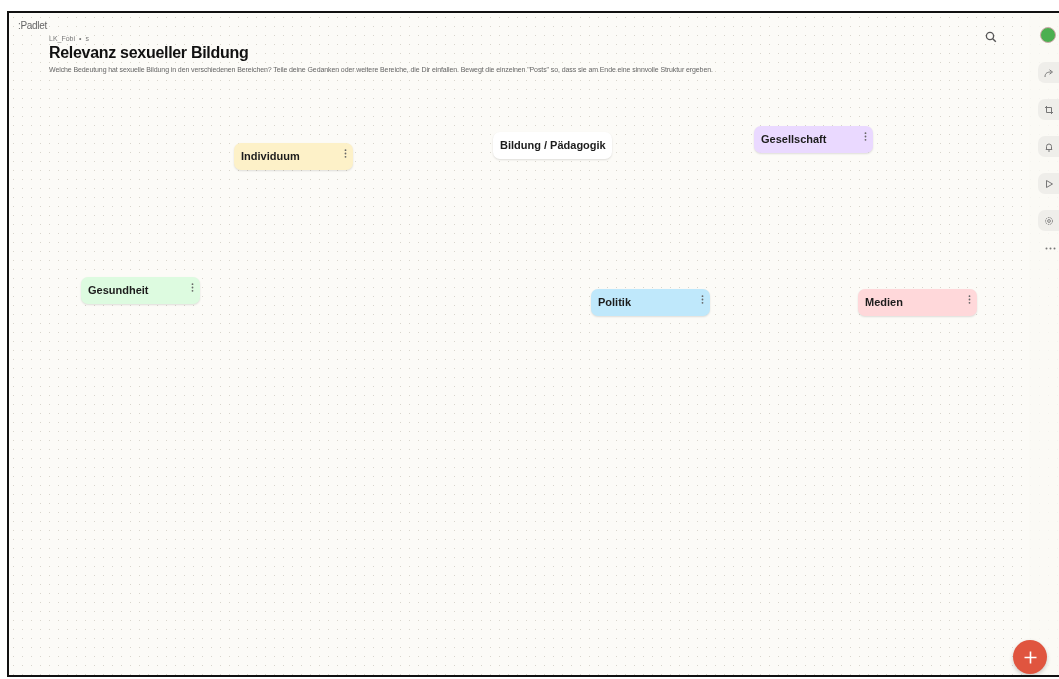  I want to click on play-button, so click(1048, 183).